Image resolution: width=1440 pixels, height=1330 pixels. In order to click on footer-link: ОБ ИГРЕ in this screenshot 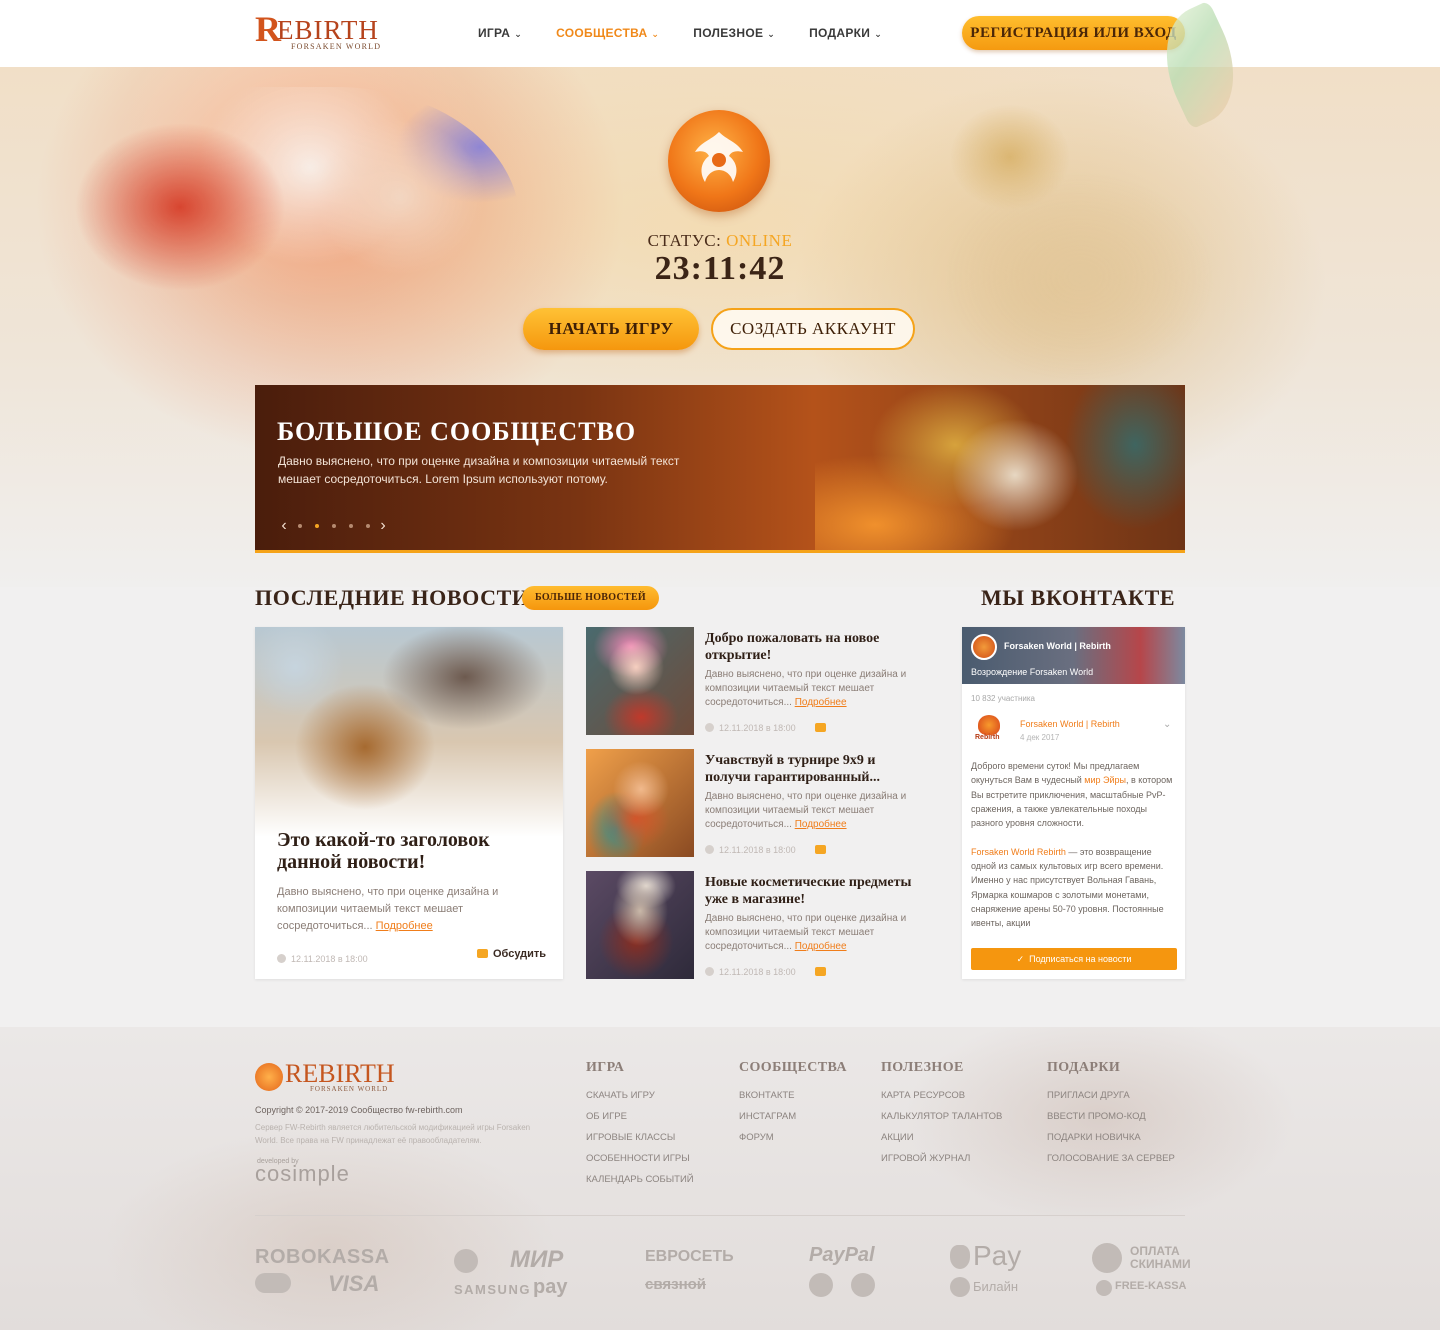, I will do `click(640, 1116)`.